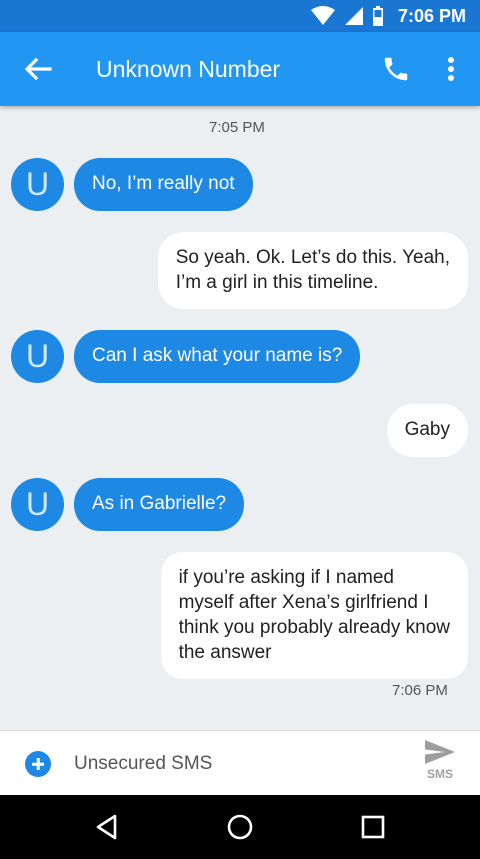 The width and height of the screenshot is (480, 859). Describe the element at coordinates (217, 356) in the screenshot. I see `incoming-message: Can I ask what your name is?` at that location.